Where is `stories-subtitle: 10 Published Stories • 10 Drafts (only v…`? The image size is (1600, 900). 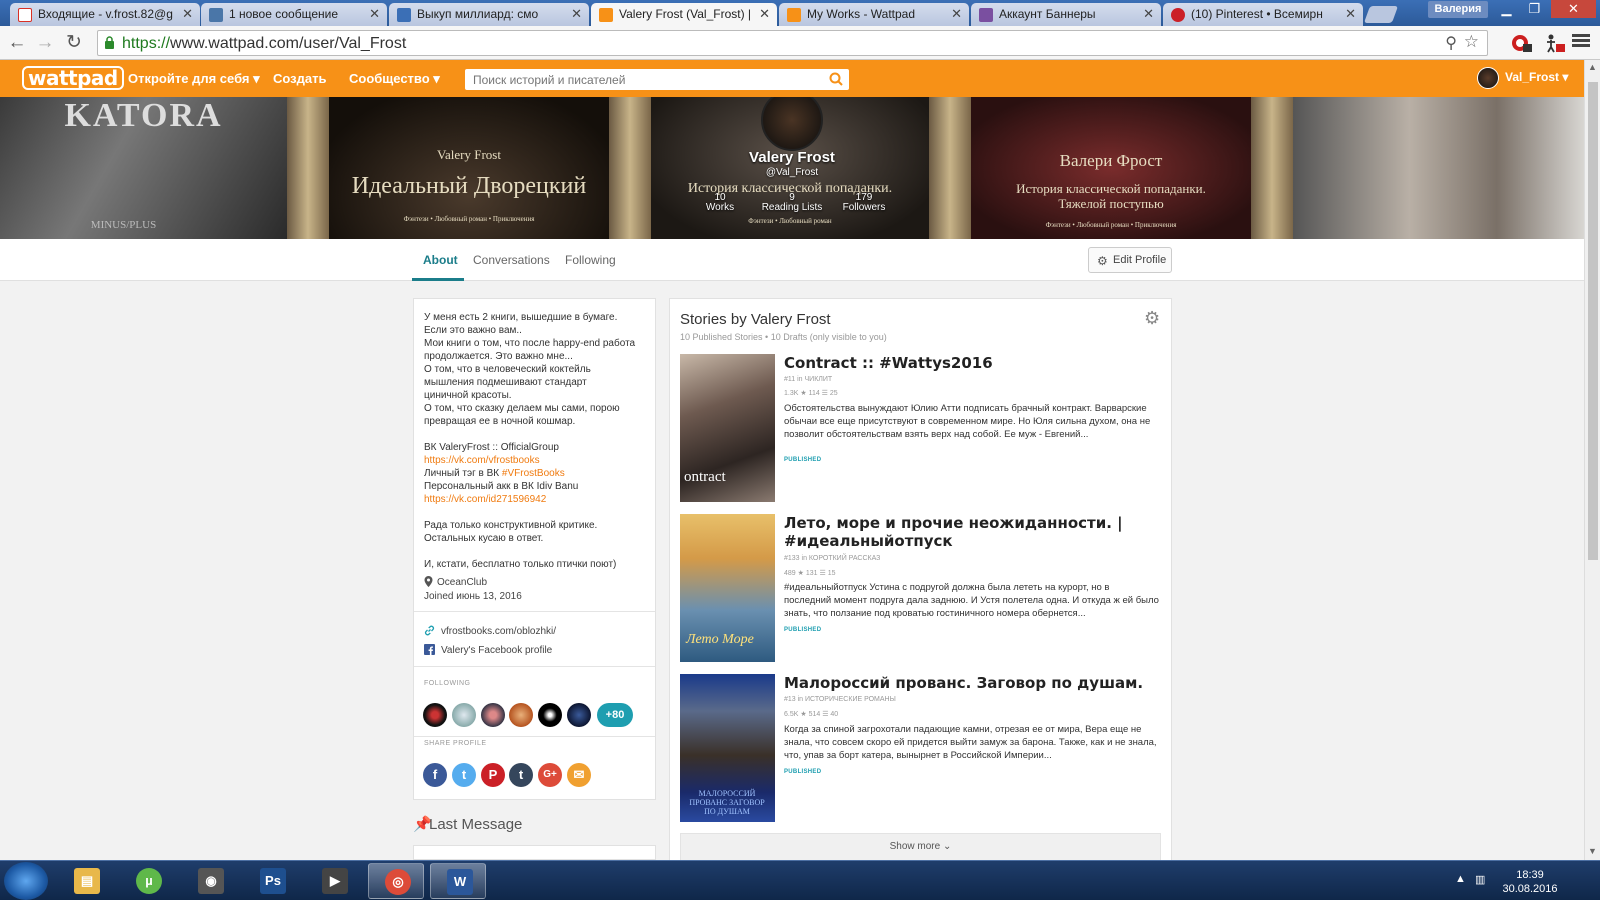
stories-subtitle: 10 Published Stories • 10 Drafts (only v… is located at coordinates (783, 337).